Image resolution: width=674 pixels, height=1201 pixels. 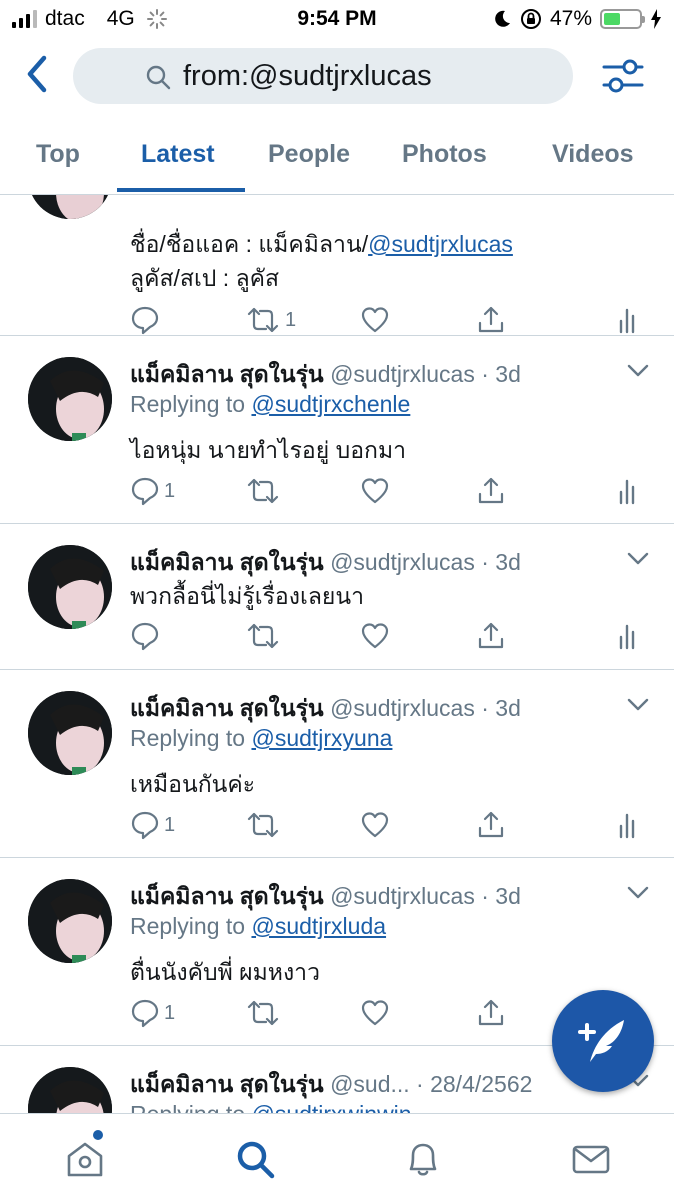 What do you see at coordinates (318, 926) in the screenshot?
I see `mention-link: @sudtjrxluda` at bounding box center [318, 926].